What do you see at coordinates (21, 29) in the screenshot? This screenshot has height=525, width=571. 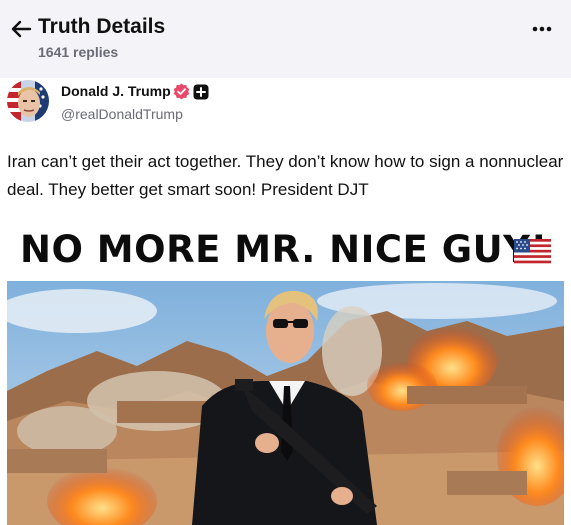 I see `arrow-left-icon` at bounding box center [21, 29].